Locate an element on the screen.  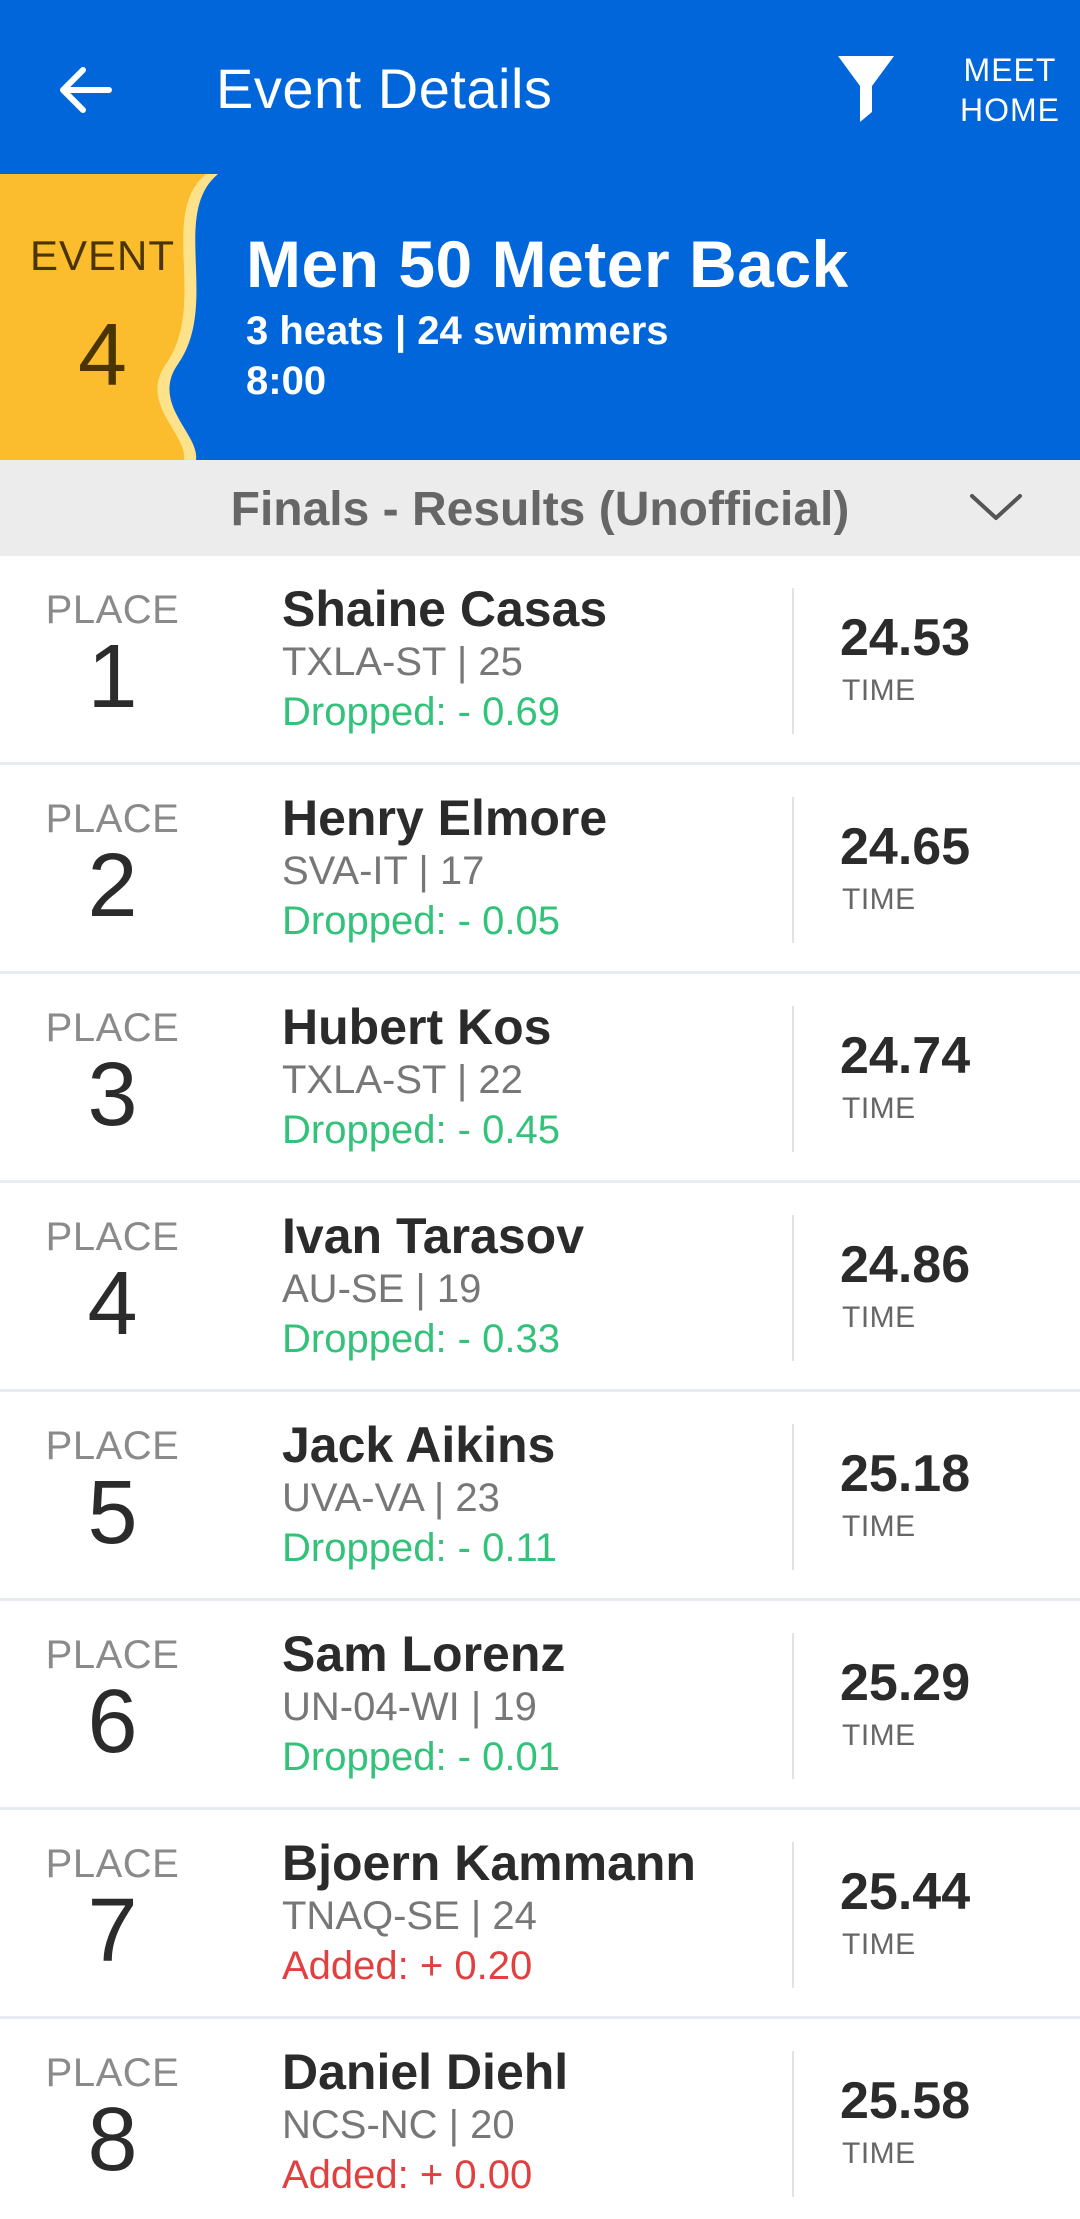
team-age: UN-04-WI | 19 is located at coordinates (409, 1707).